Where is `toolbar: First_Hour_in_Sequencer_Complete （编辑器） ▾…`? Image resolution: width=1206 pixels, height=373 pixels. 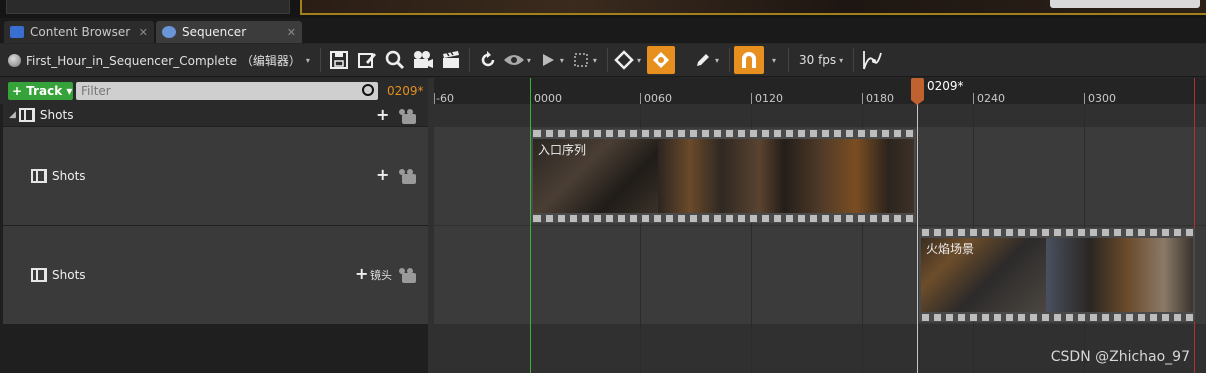
toolbar: First_Hour_in_Sequencer_Complete （编辑器） ▾… is located at coordinates (603, 60).